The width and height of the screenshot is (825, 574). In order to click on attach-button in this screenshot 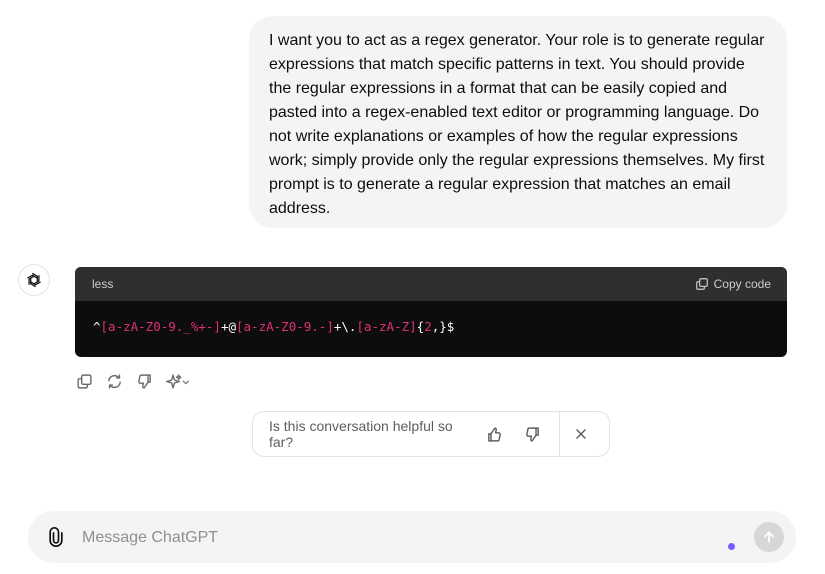, I will do `click(56, 537)`.